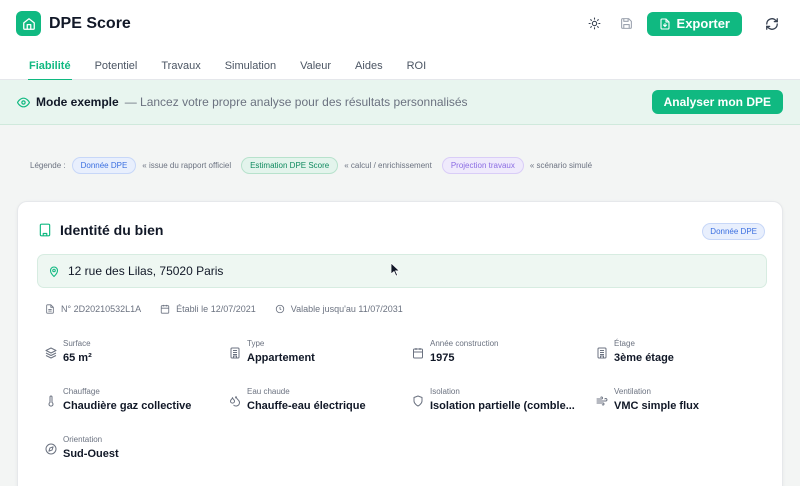 This screenshot has height=486, width=800. Describe the element at coordinates (235, 401) in the screenshot. I see `droplets-icon` at that location.